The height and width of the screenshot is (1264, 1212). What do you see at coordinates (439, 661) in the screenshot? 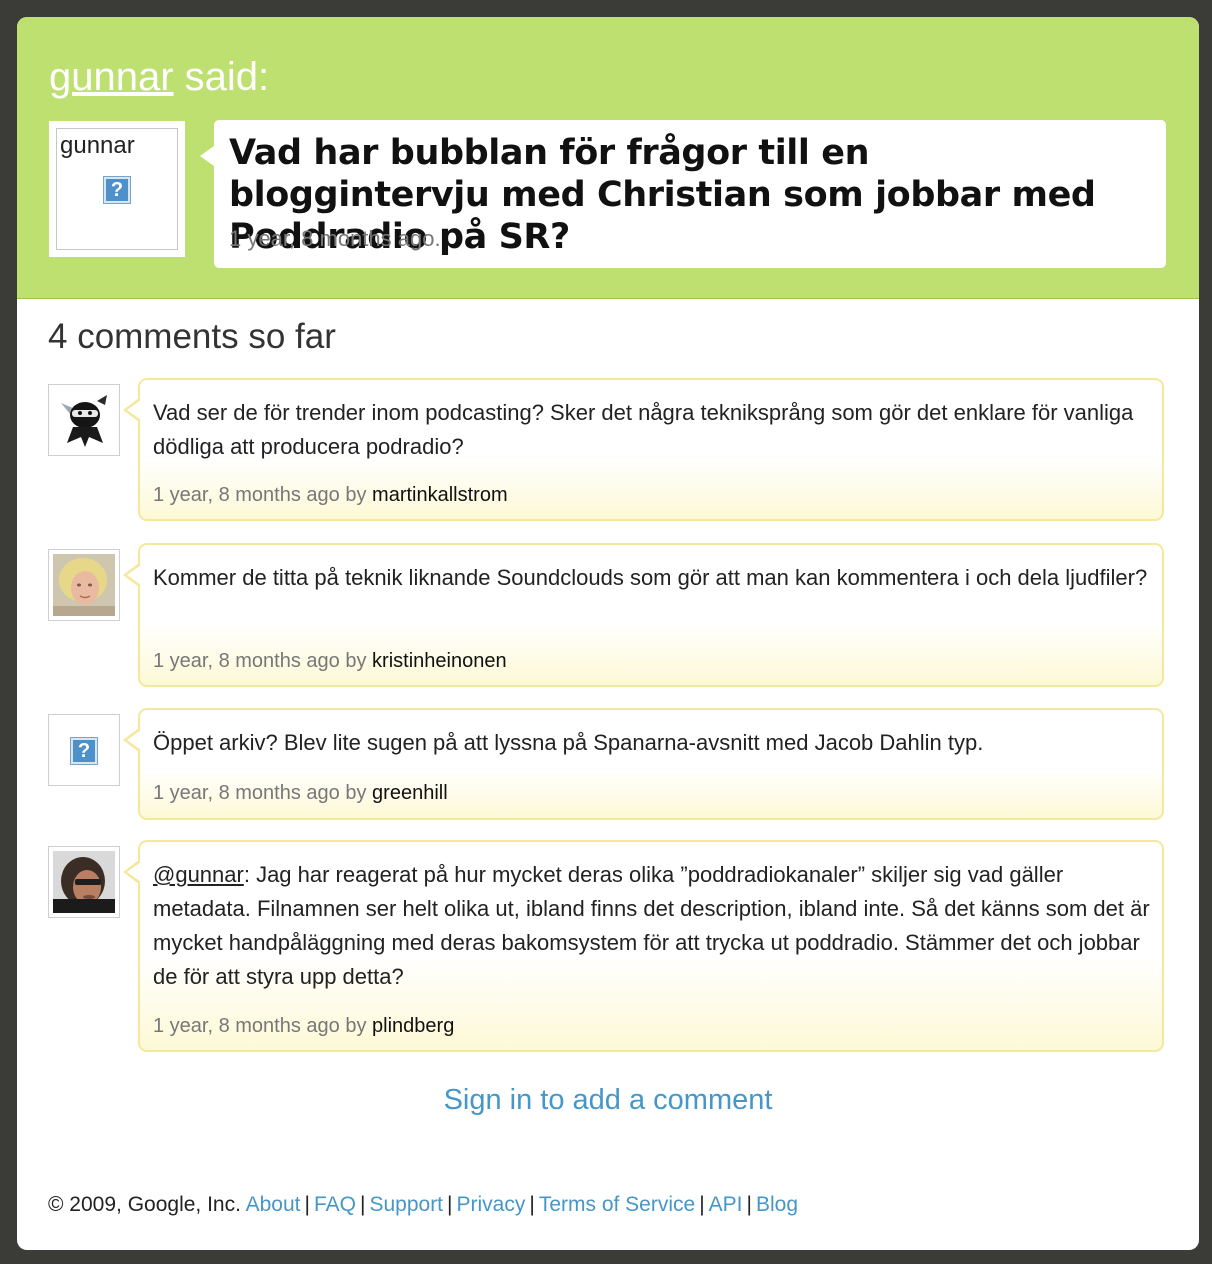
I see `comment-author-link: kristinheinonen` at bounding box center [439, 661].